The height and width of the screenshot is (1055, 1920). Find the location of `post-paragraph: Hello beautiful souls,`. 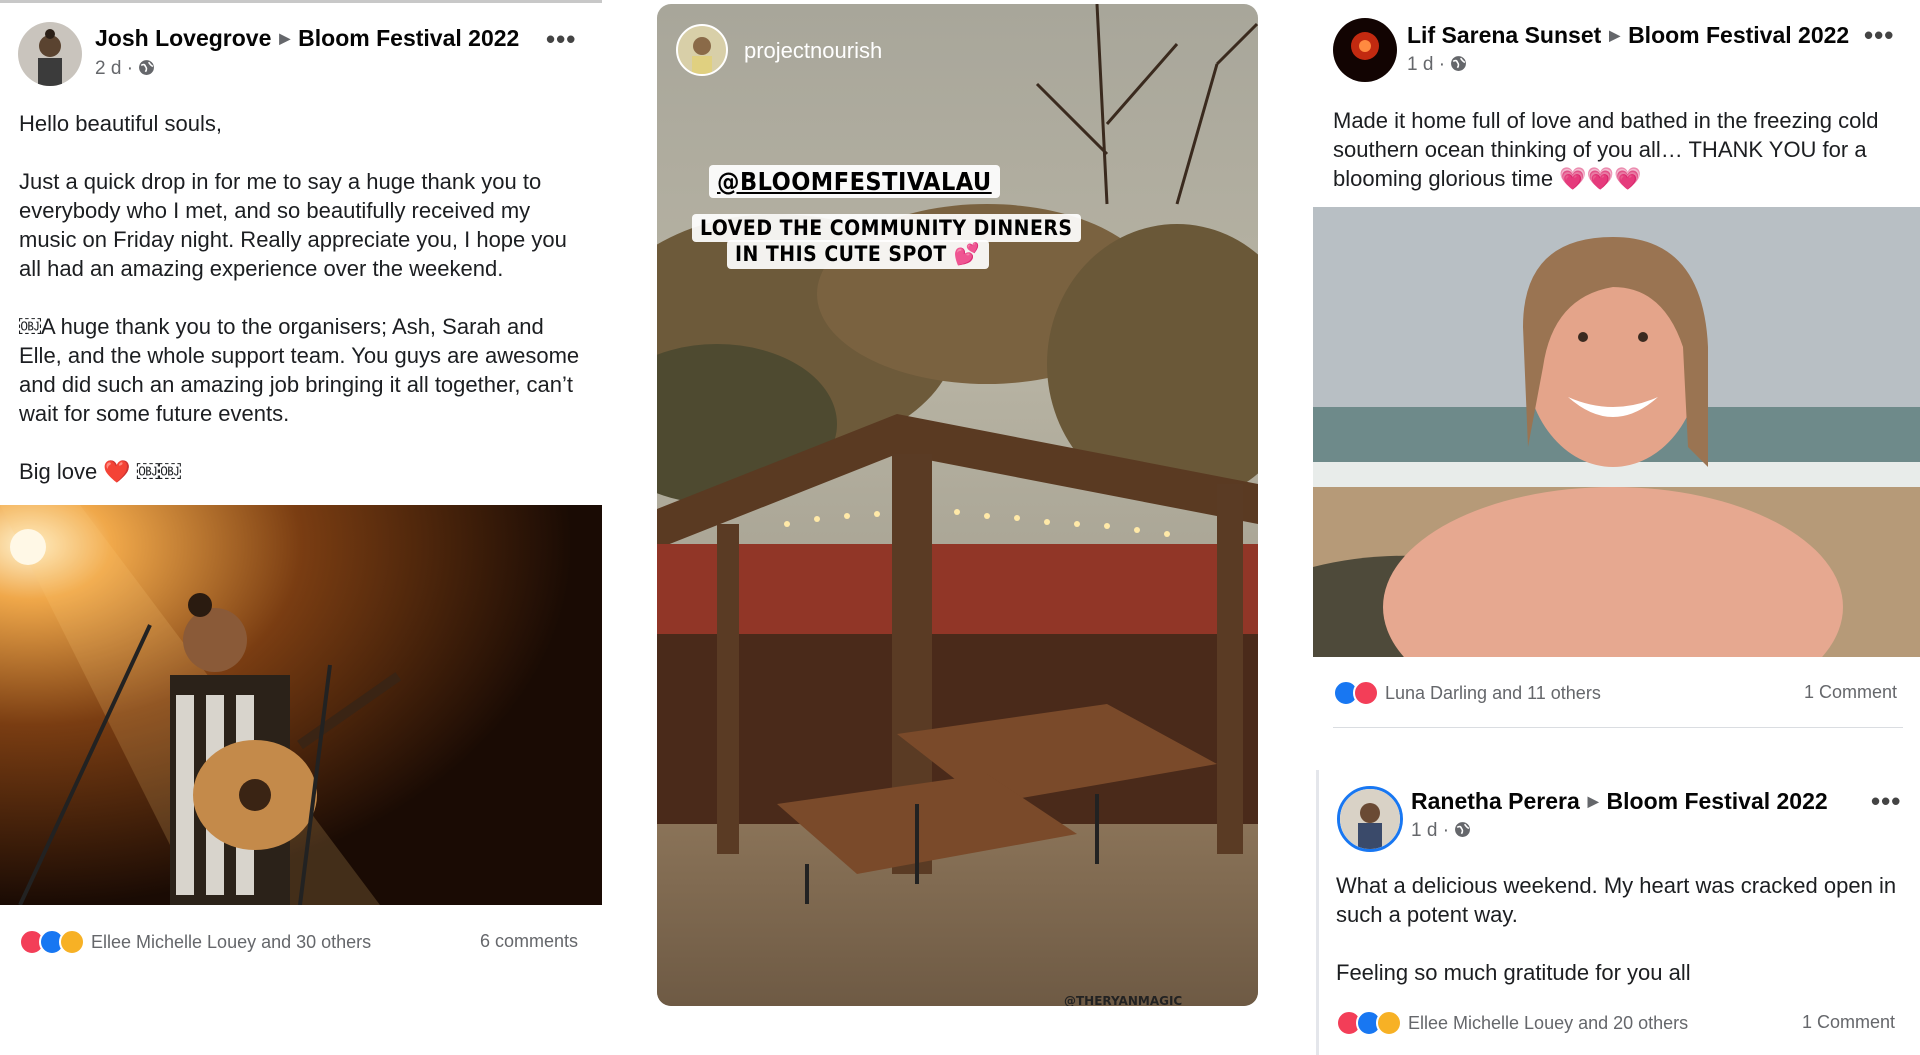

post-paragraph: Hello beautiful souls, is located at coordinates (121, 123).